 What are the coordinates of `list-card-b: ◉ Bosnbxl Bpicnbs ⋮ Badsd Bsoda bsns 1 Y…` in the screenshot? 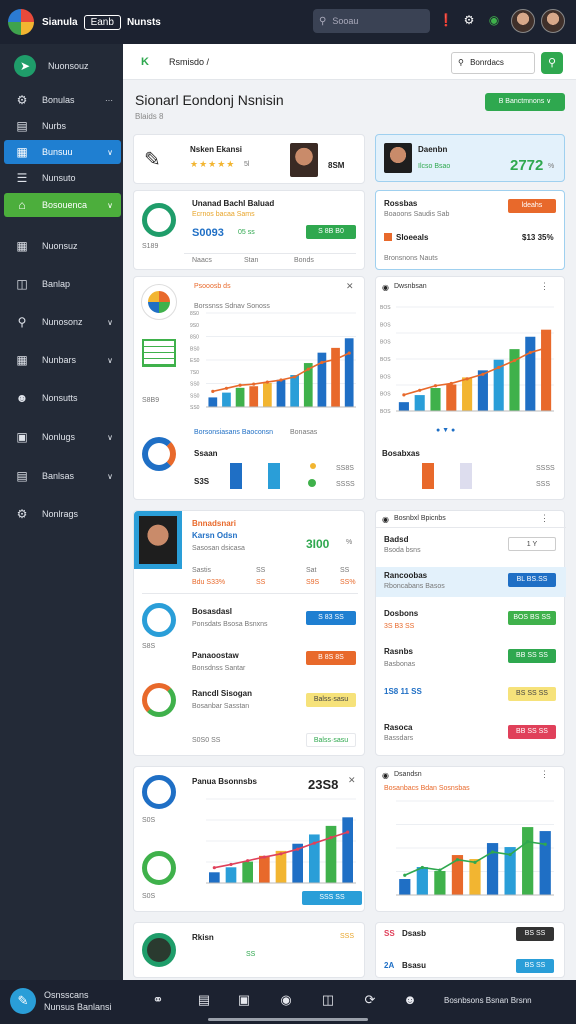 It's located at (470, 633).